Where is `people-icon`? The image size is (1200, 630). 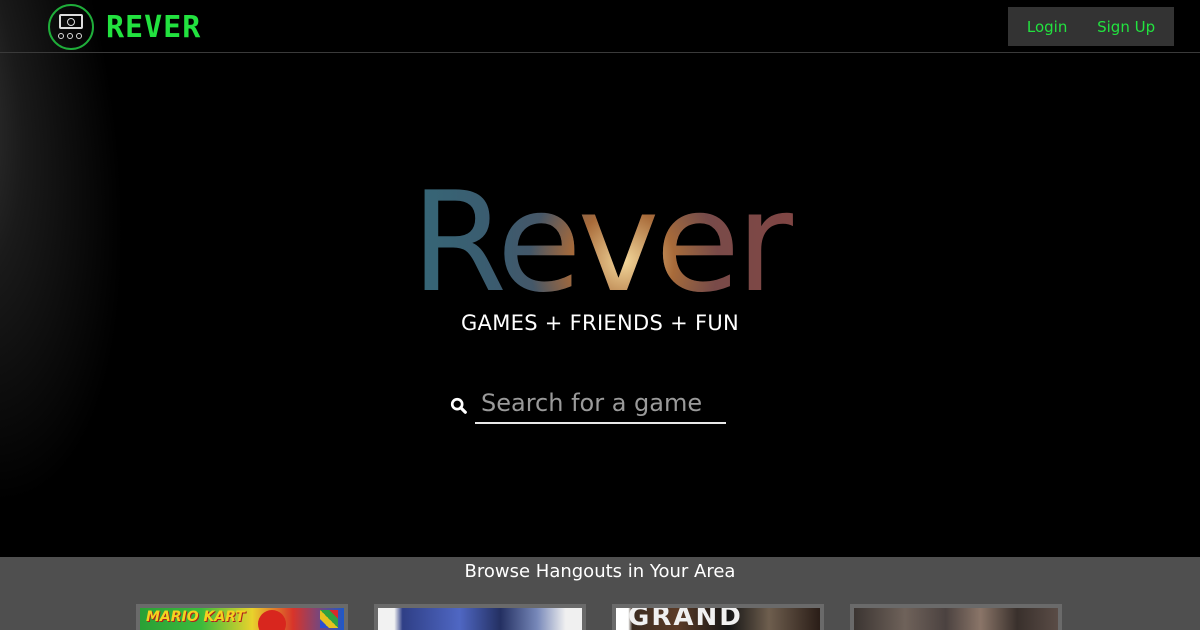 people-icon is located at coordinates (70, 36).